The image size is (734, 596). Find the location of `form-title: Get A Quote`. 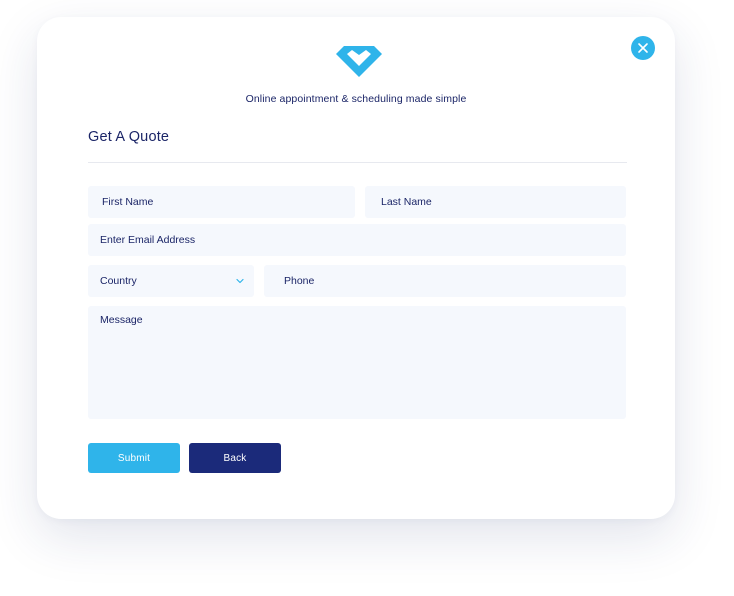

form-title: Get A Quote is located at coordinates (129, 137).